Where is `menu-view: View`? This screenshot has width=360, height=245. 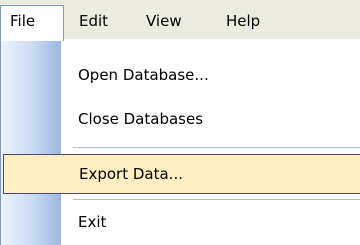
menu-view: View is located at coordinates (164, 21).